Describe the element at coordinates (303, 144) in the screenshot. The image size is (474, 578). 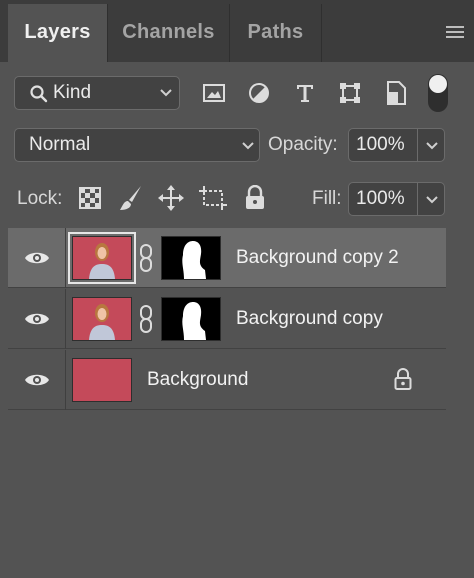
I see `opacity-label: Opacity:` at that location.